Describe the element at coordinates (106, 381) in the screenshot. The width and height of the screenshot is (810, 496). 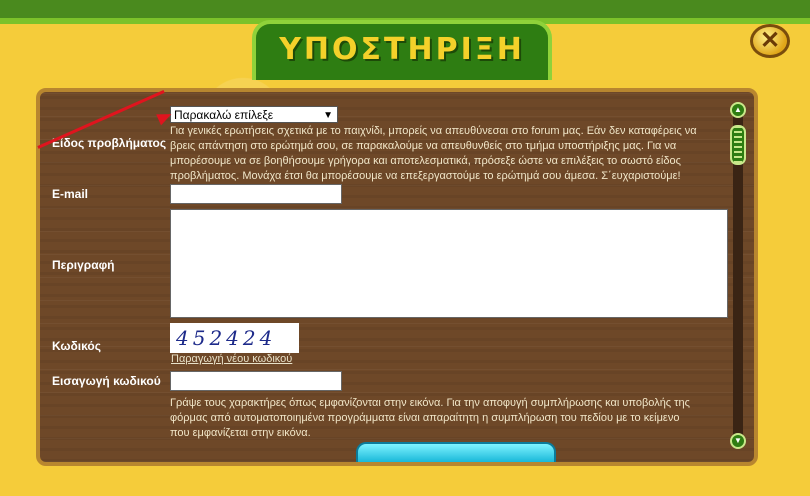
I see `code-entry-label: Εισαγωγή κωδικού` at that location.